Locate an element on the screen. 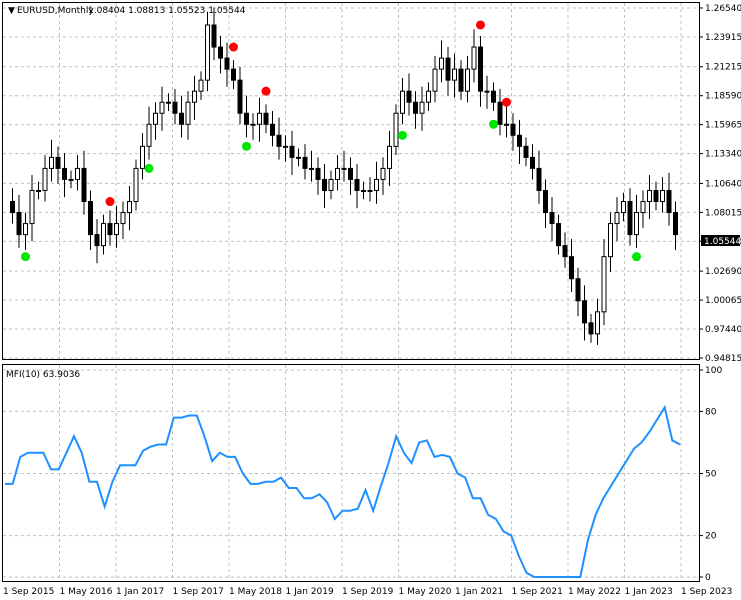  mfi-tick-label: 20 is located at coordinates (711, 537).